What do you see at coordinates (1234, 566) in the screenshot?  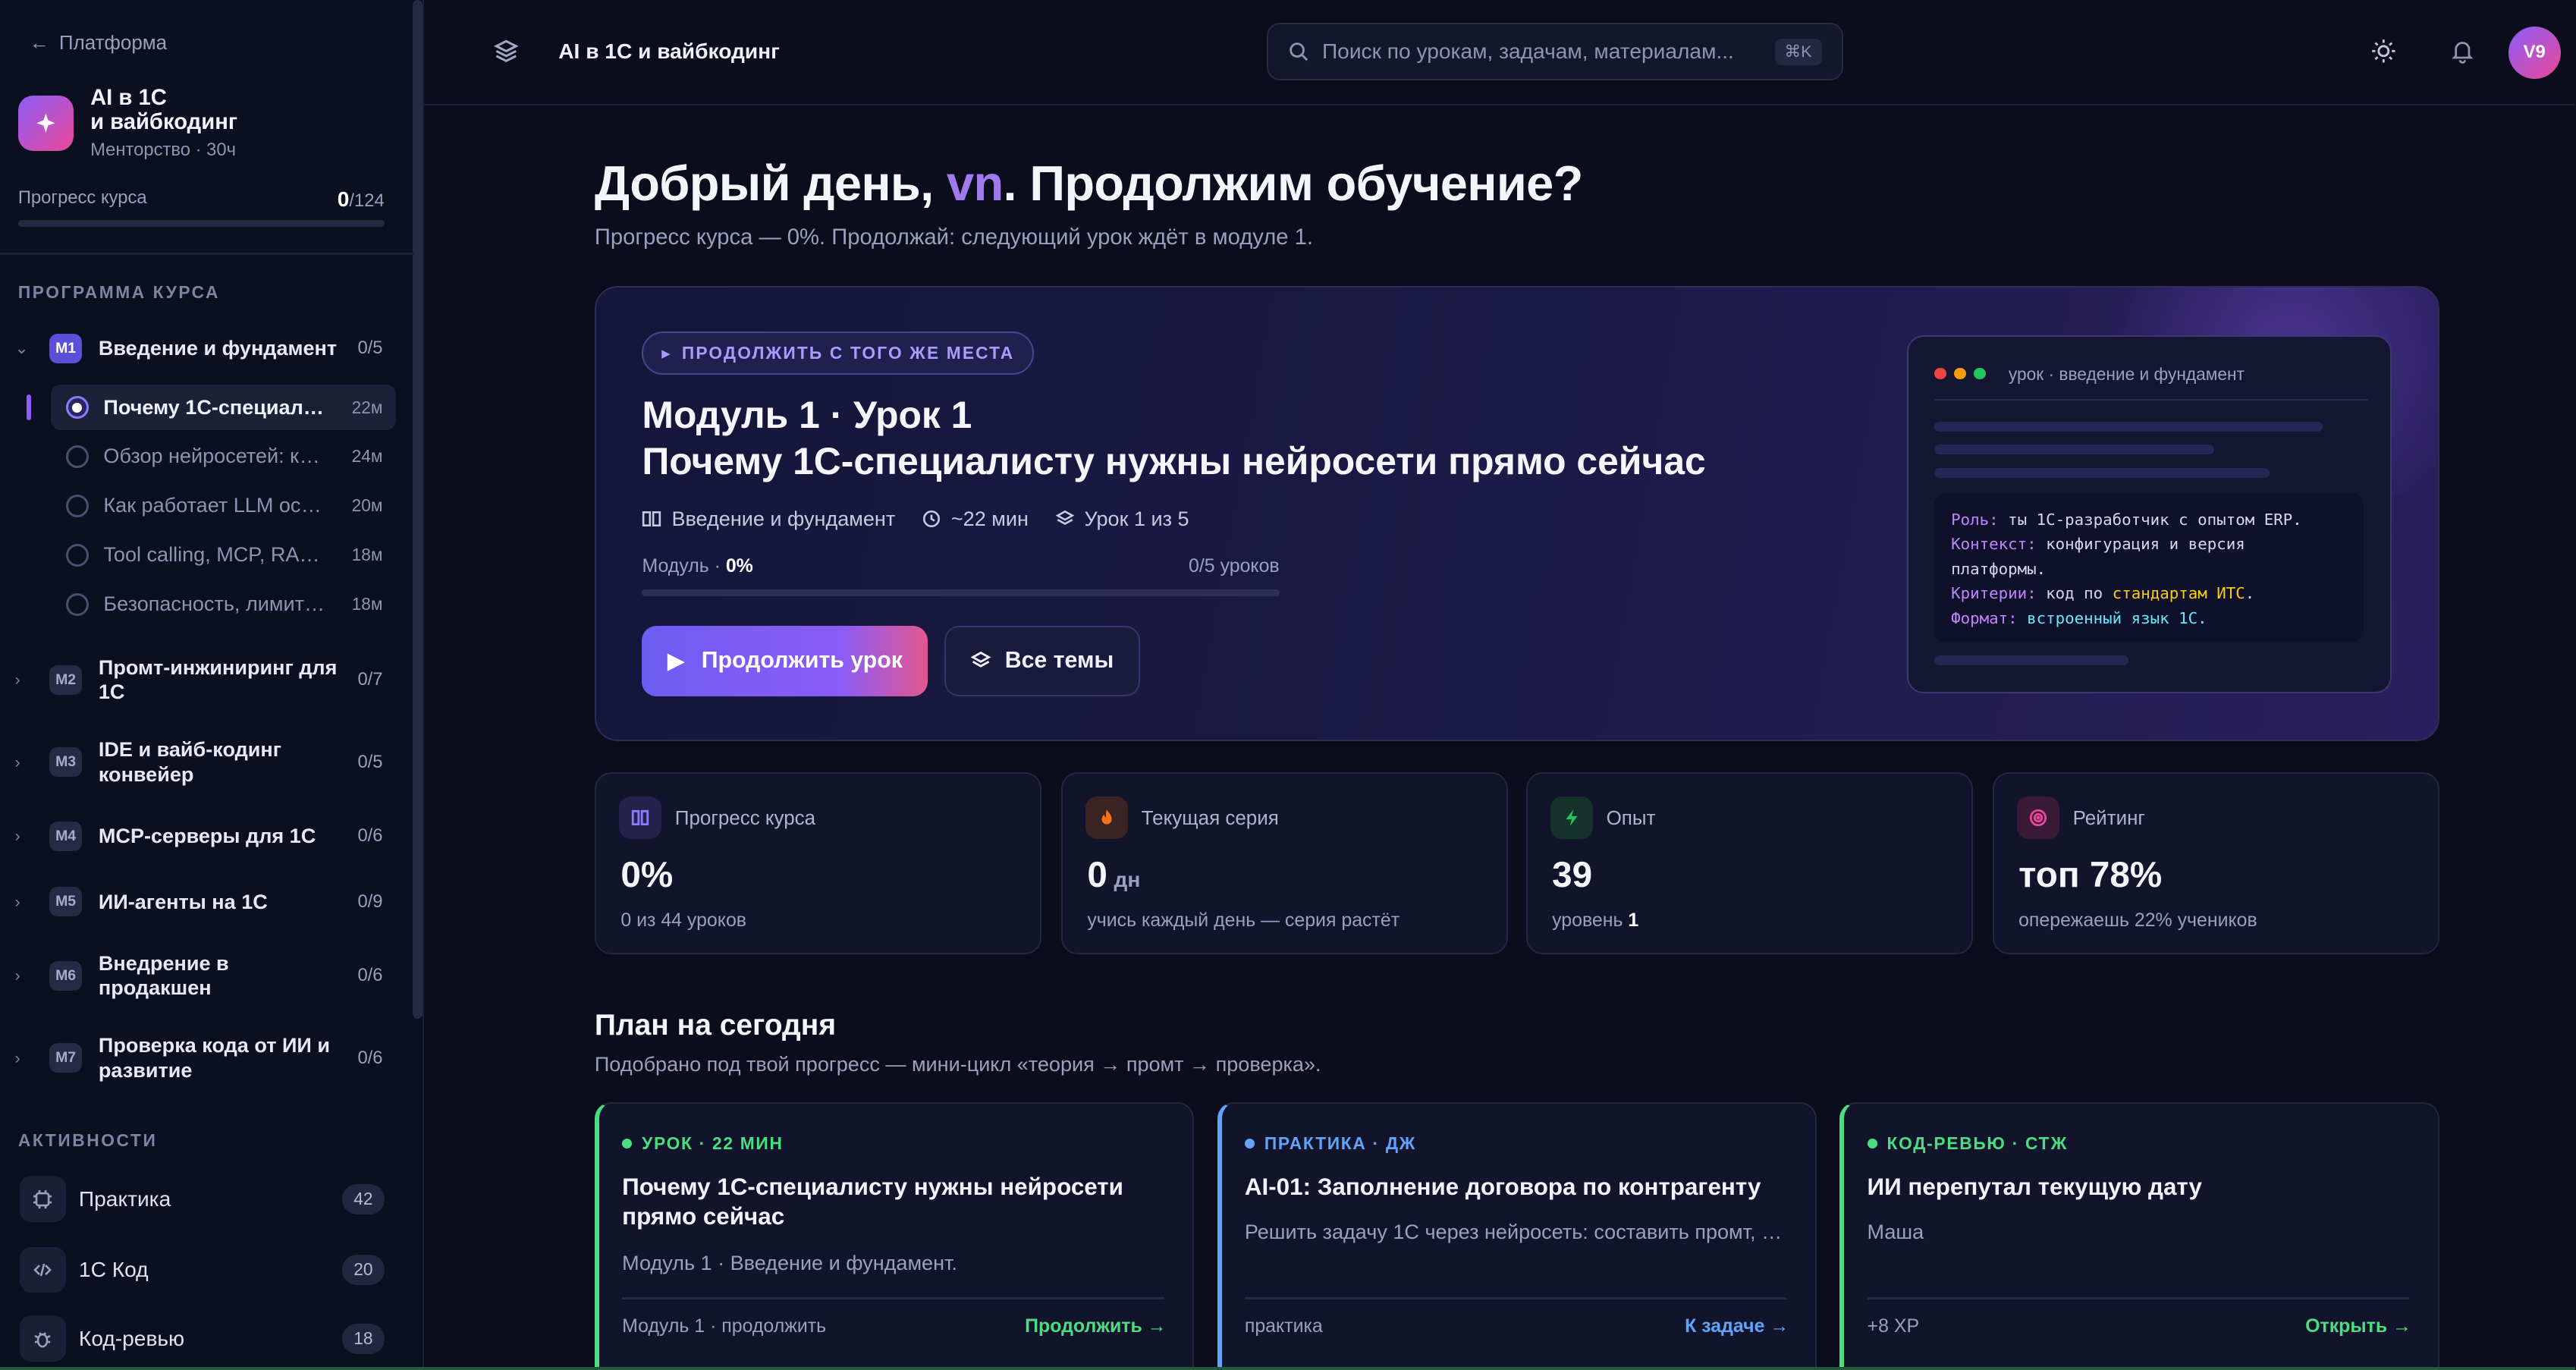 I see `module-lessons-count: 0/5 уроков` at bounding box center [1234, 566].